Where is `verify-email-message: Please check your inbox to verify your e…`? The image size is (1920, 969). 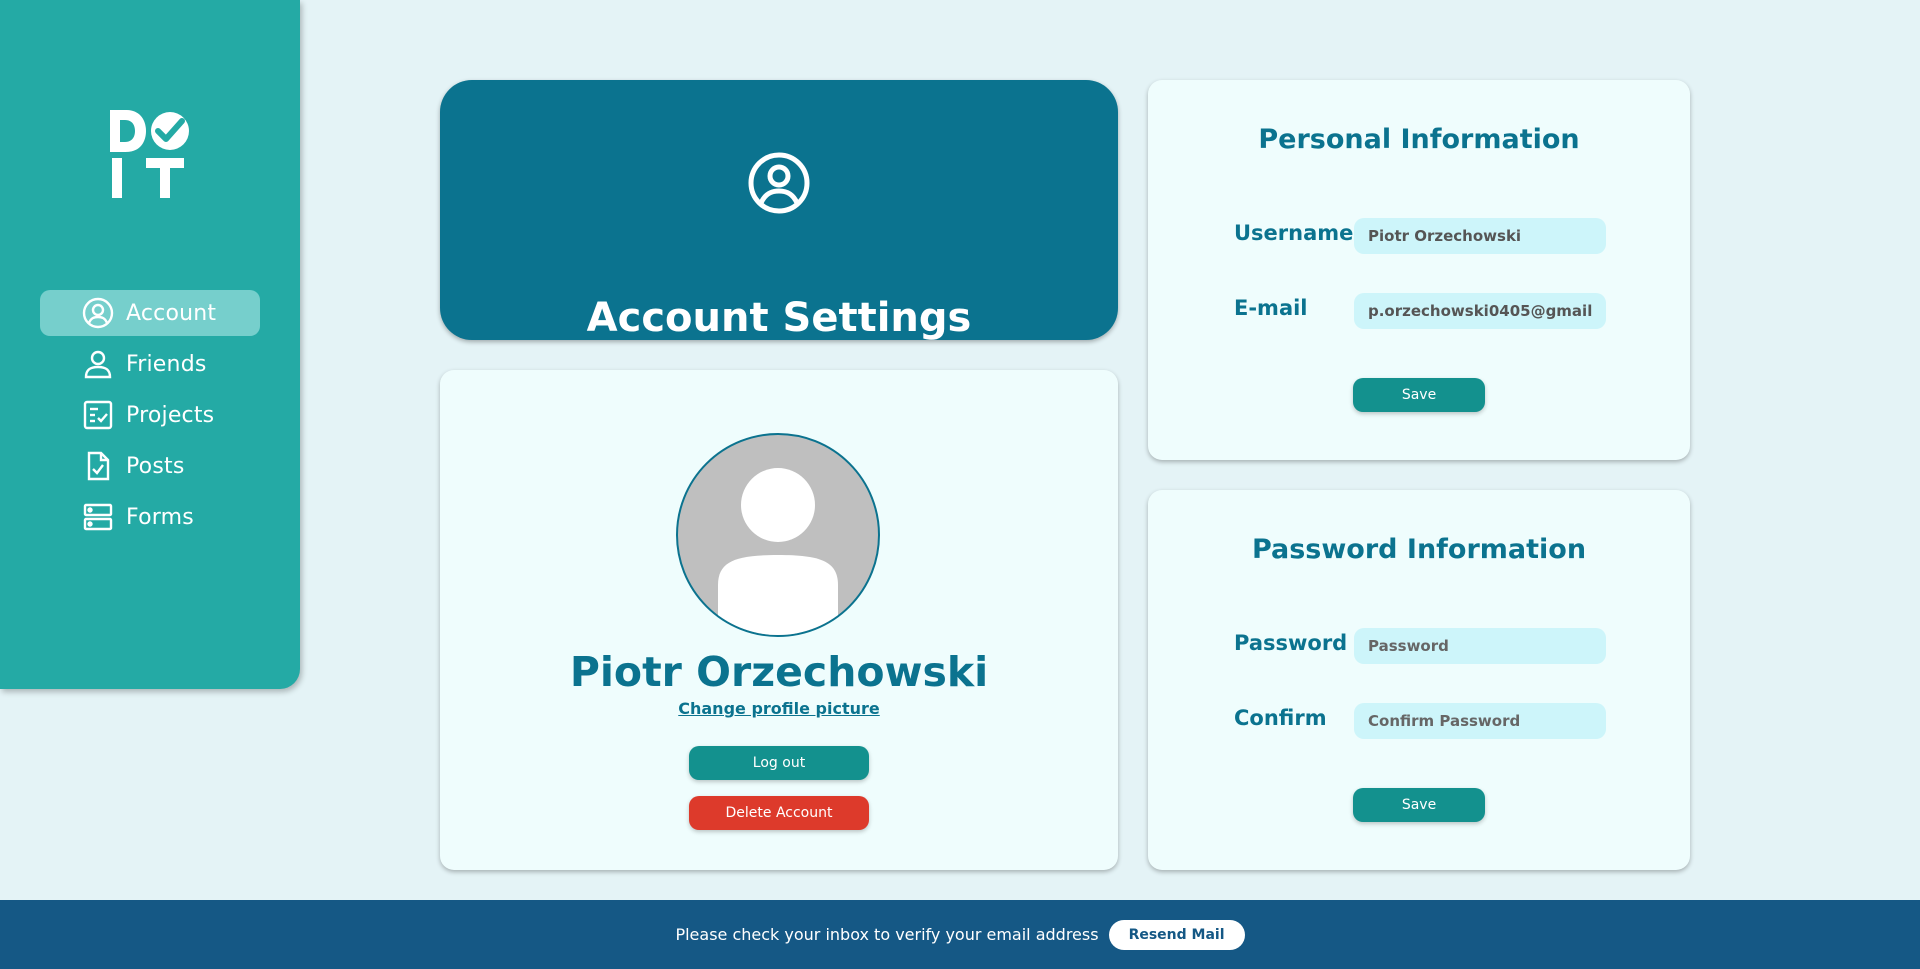
verify-email-message: Please check your inbox to verify your e… is located at coordinates (887, 934).